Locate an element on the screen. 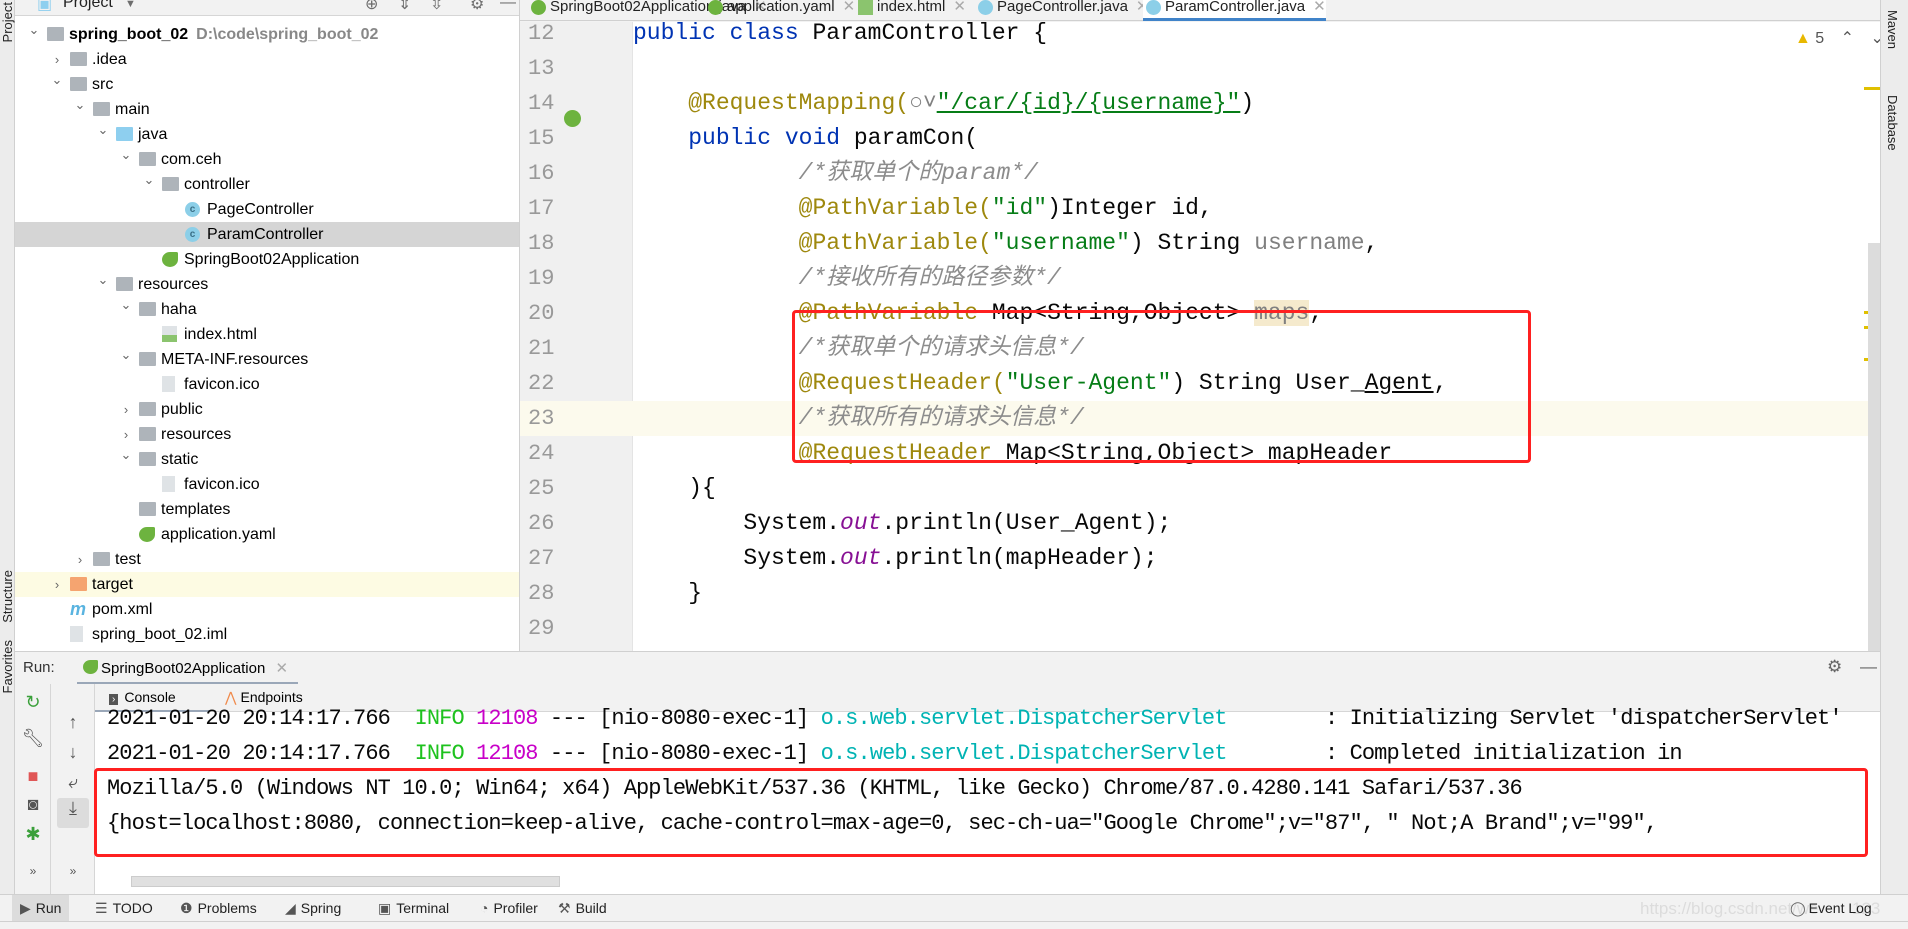  tool-window-button-build: ⚒ Build is located at coordinates (582, 908).